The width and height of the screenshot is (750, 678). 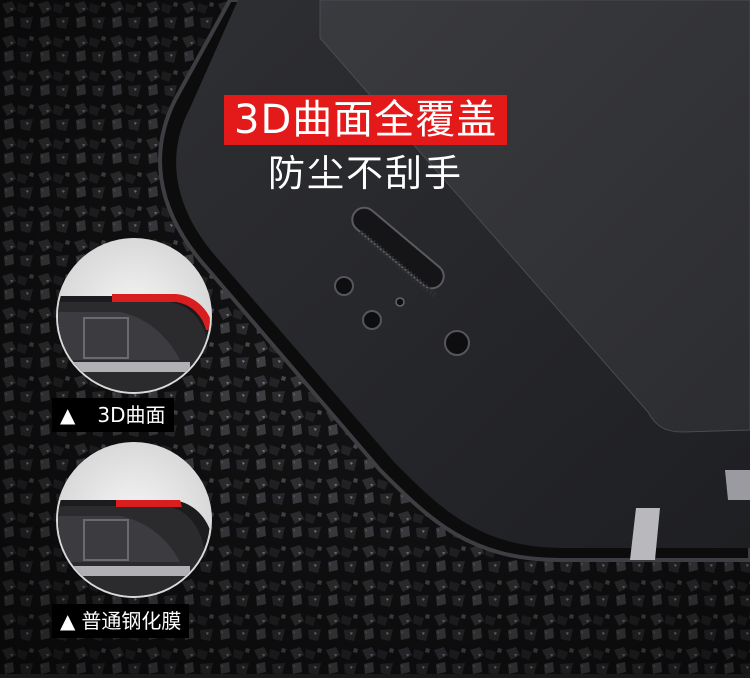 What do you see at coordinates (366, 120) in the screenshot?
I see `headline-banner: 3D曲面全覆盖` at bounding box center [366, 120].